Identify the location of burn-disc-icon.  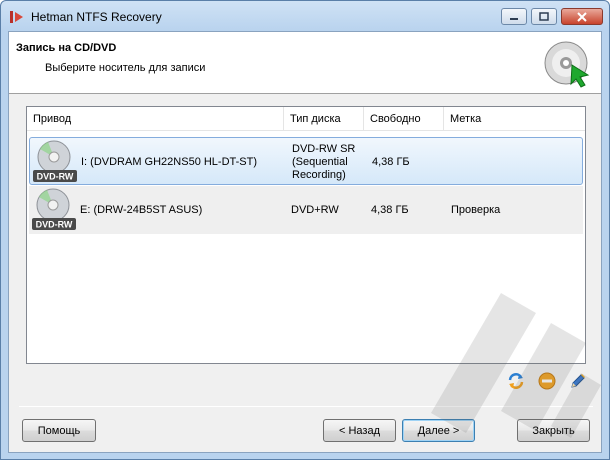
(567, 64).